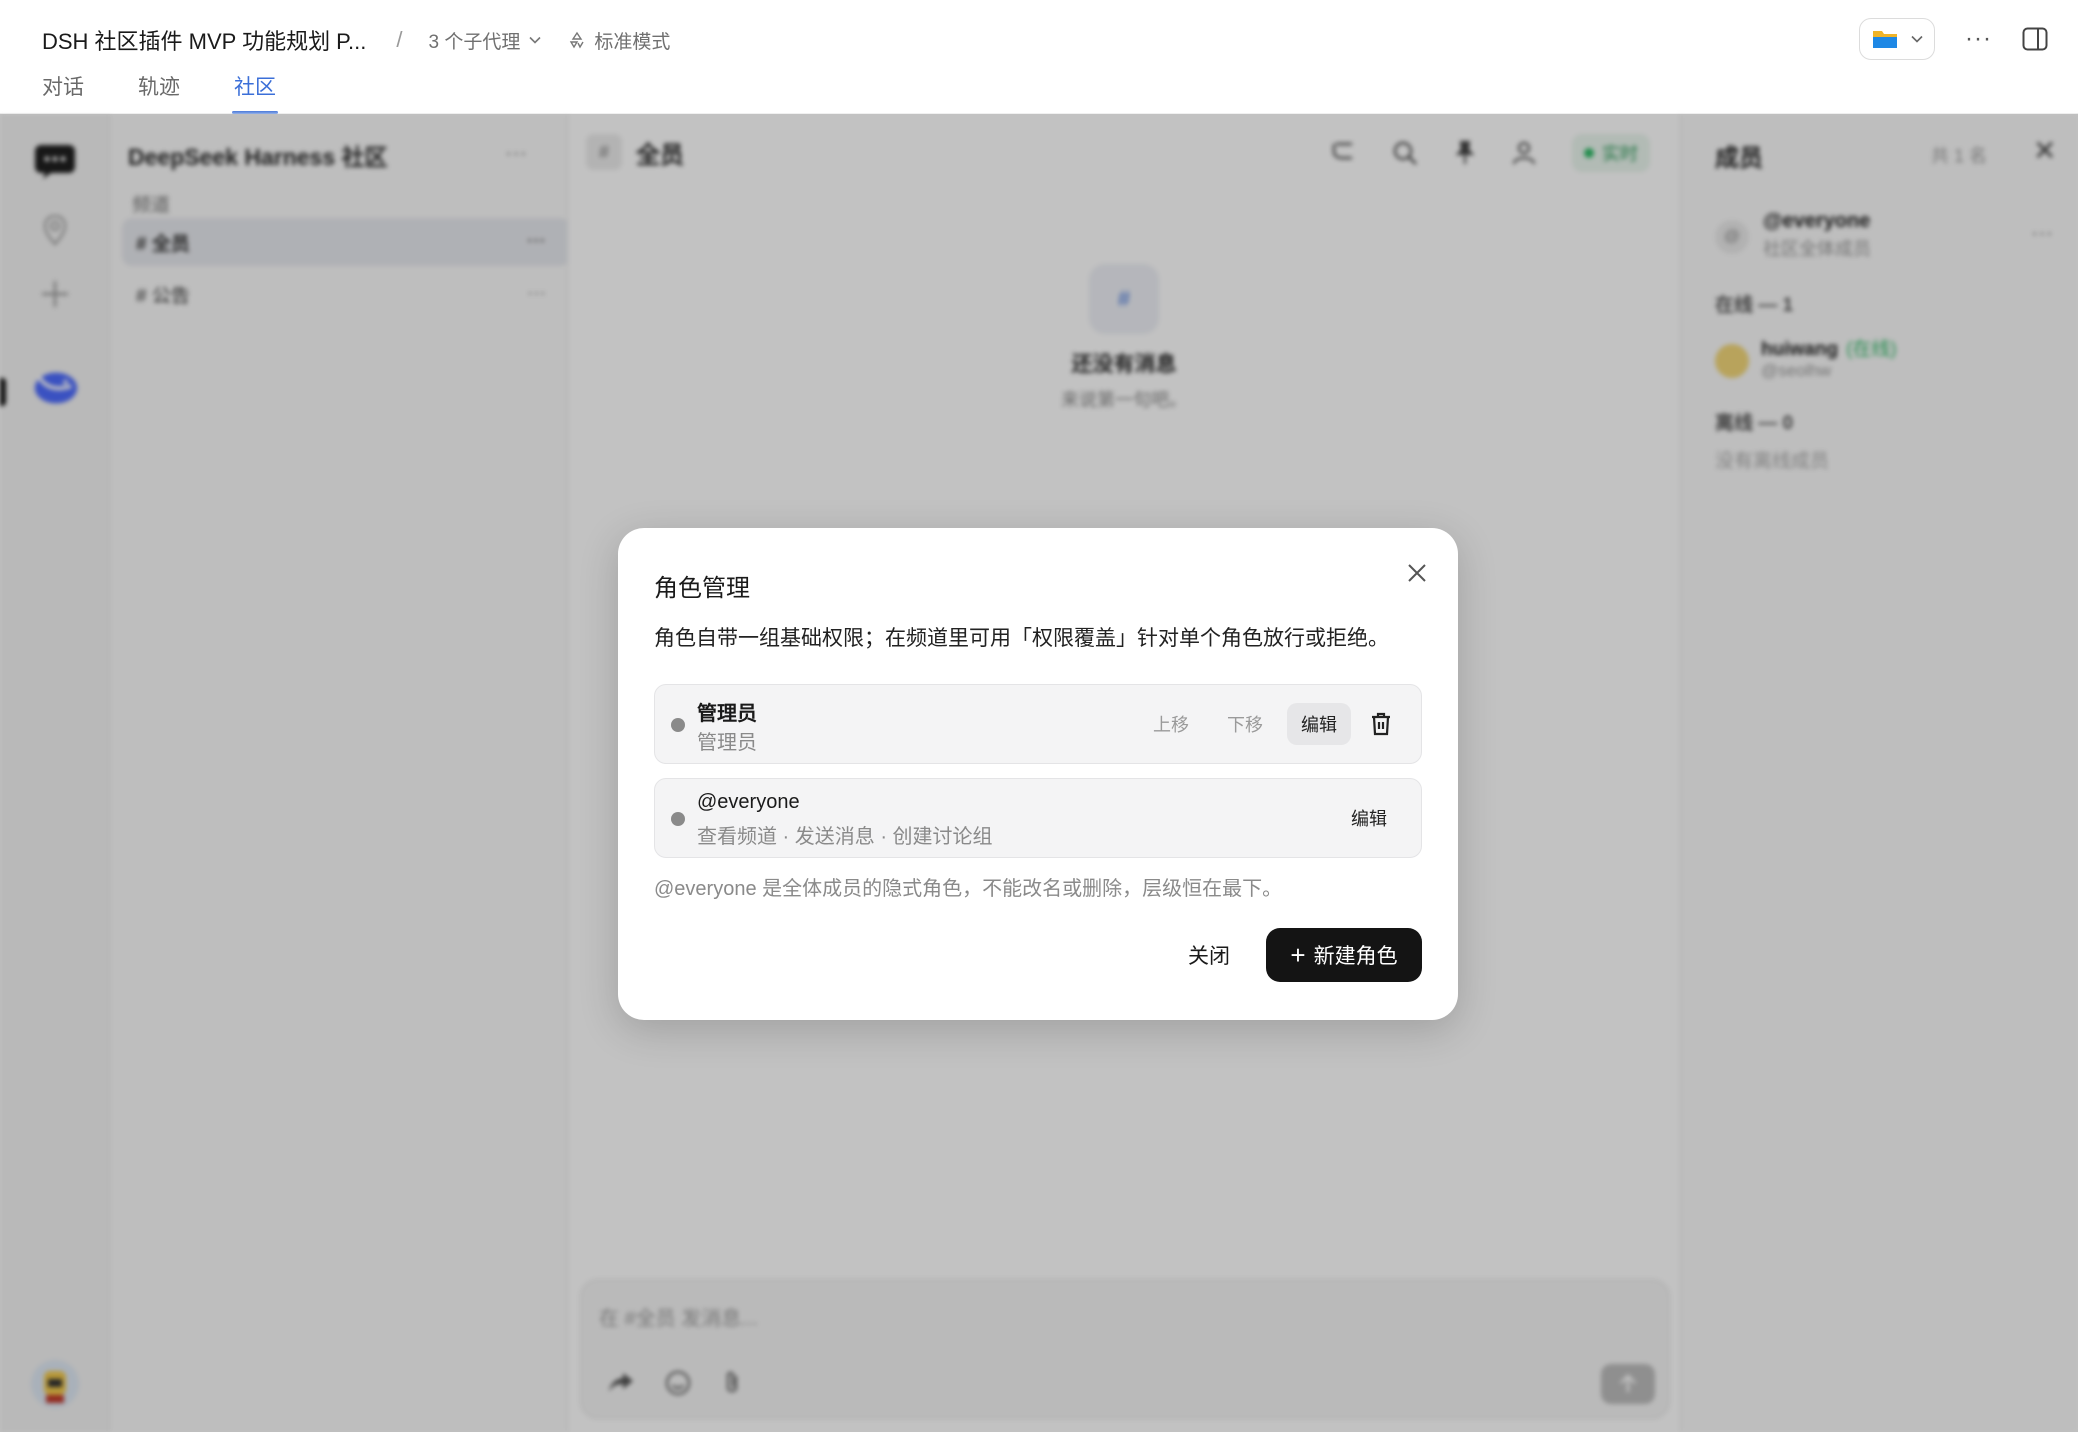 The image size is (2078, 1432). What do you see at coordinates (1355, 956) in the screenshot?
I see `new-role-label: 新建角色` at bounding box center [1355, 956].